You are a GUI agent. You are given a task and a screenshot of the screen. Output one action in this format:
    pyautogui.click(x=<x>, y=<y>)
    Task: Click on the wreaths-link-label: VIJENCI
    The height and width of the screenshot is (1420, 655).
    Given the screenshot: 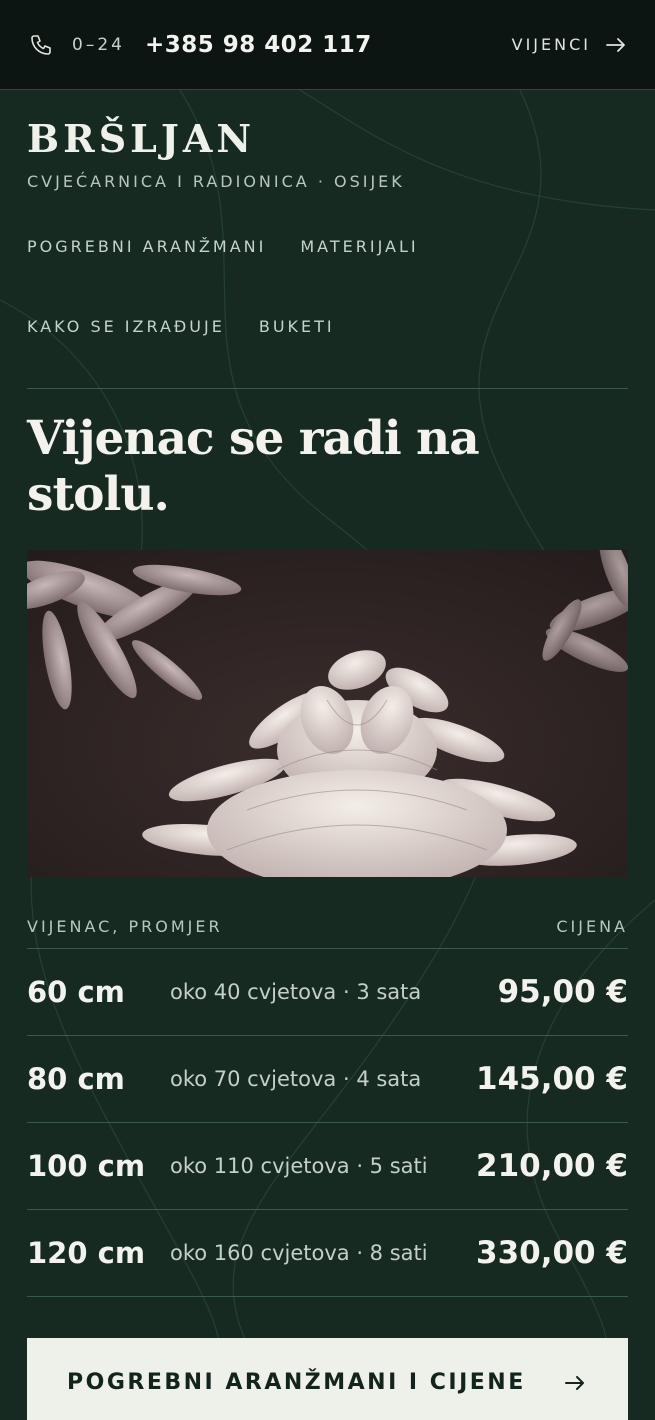 What is the action you would take?
    pyautogui.click(x=551, y=44)
    